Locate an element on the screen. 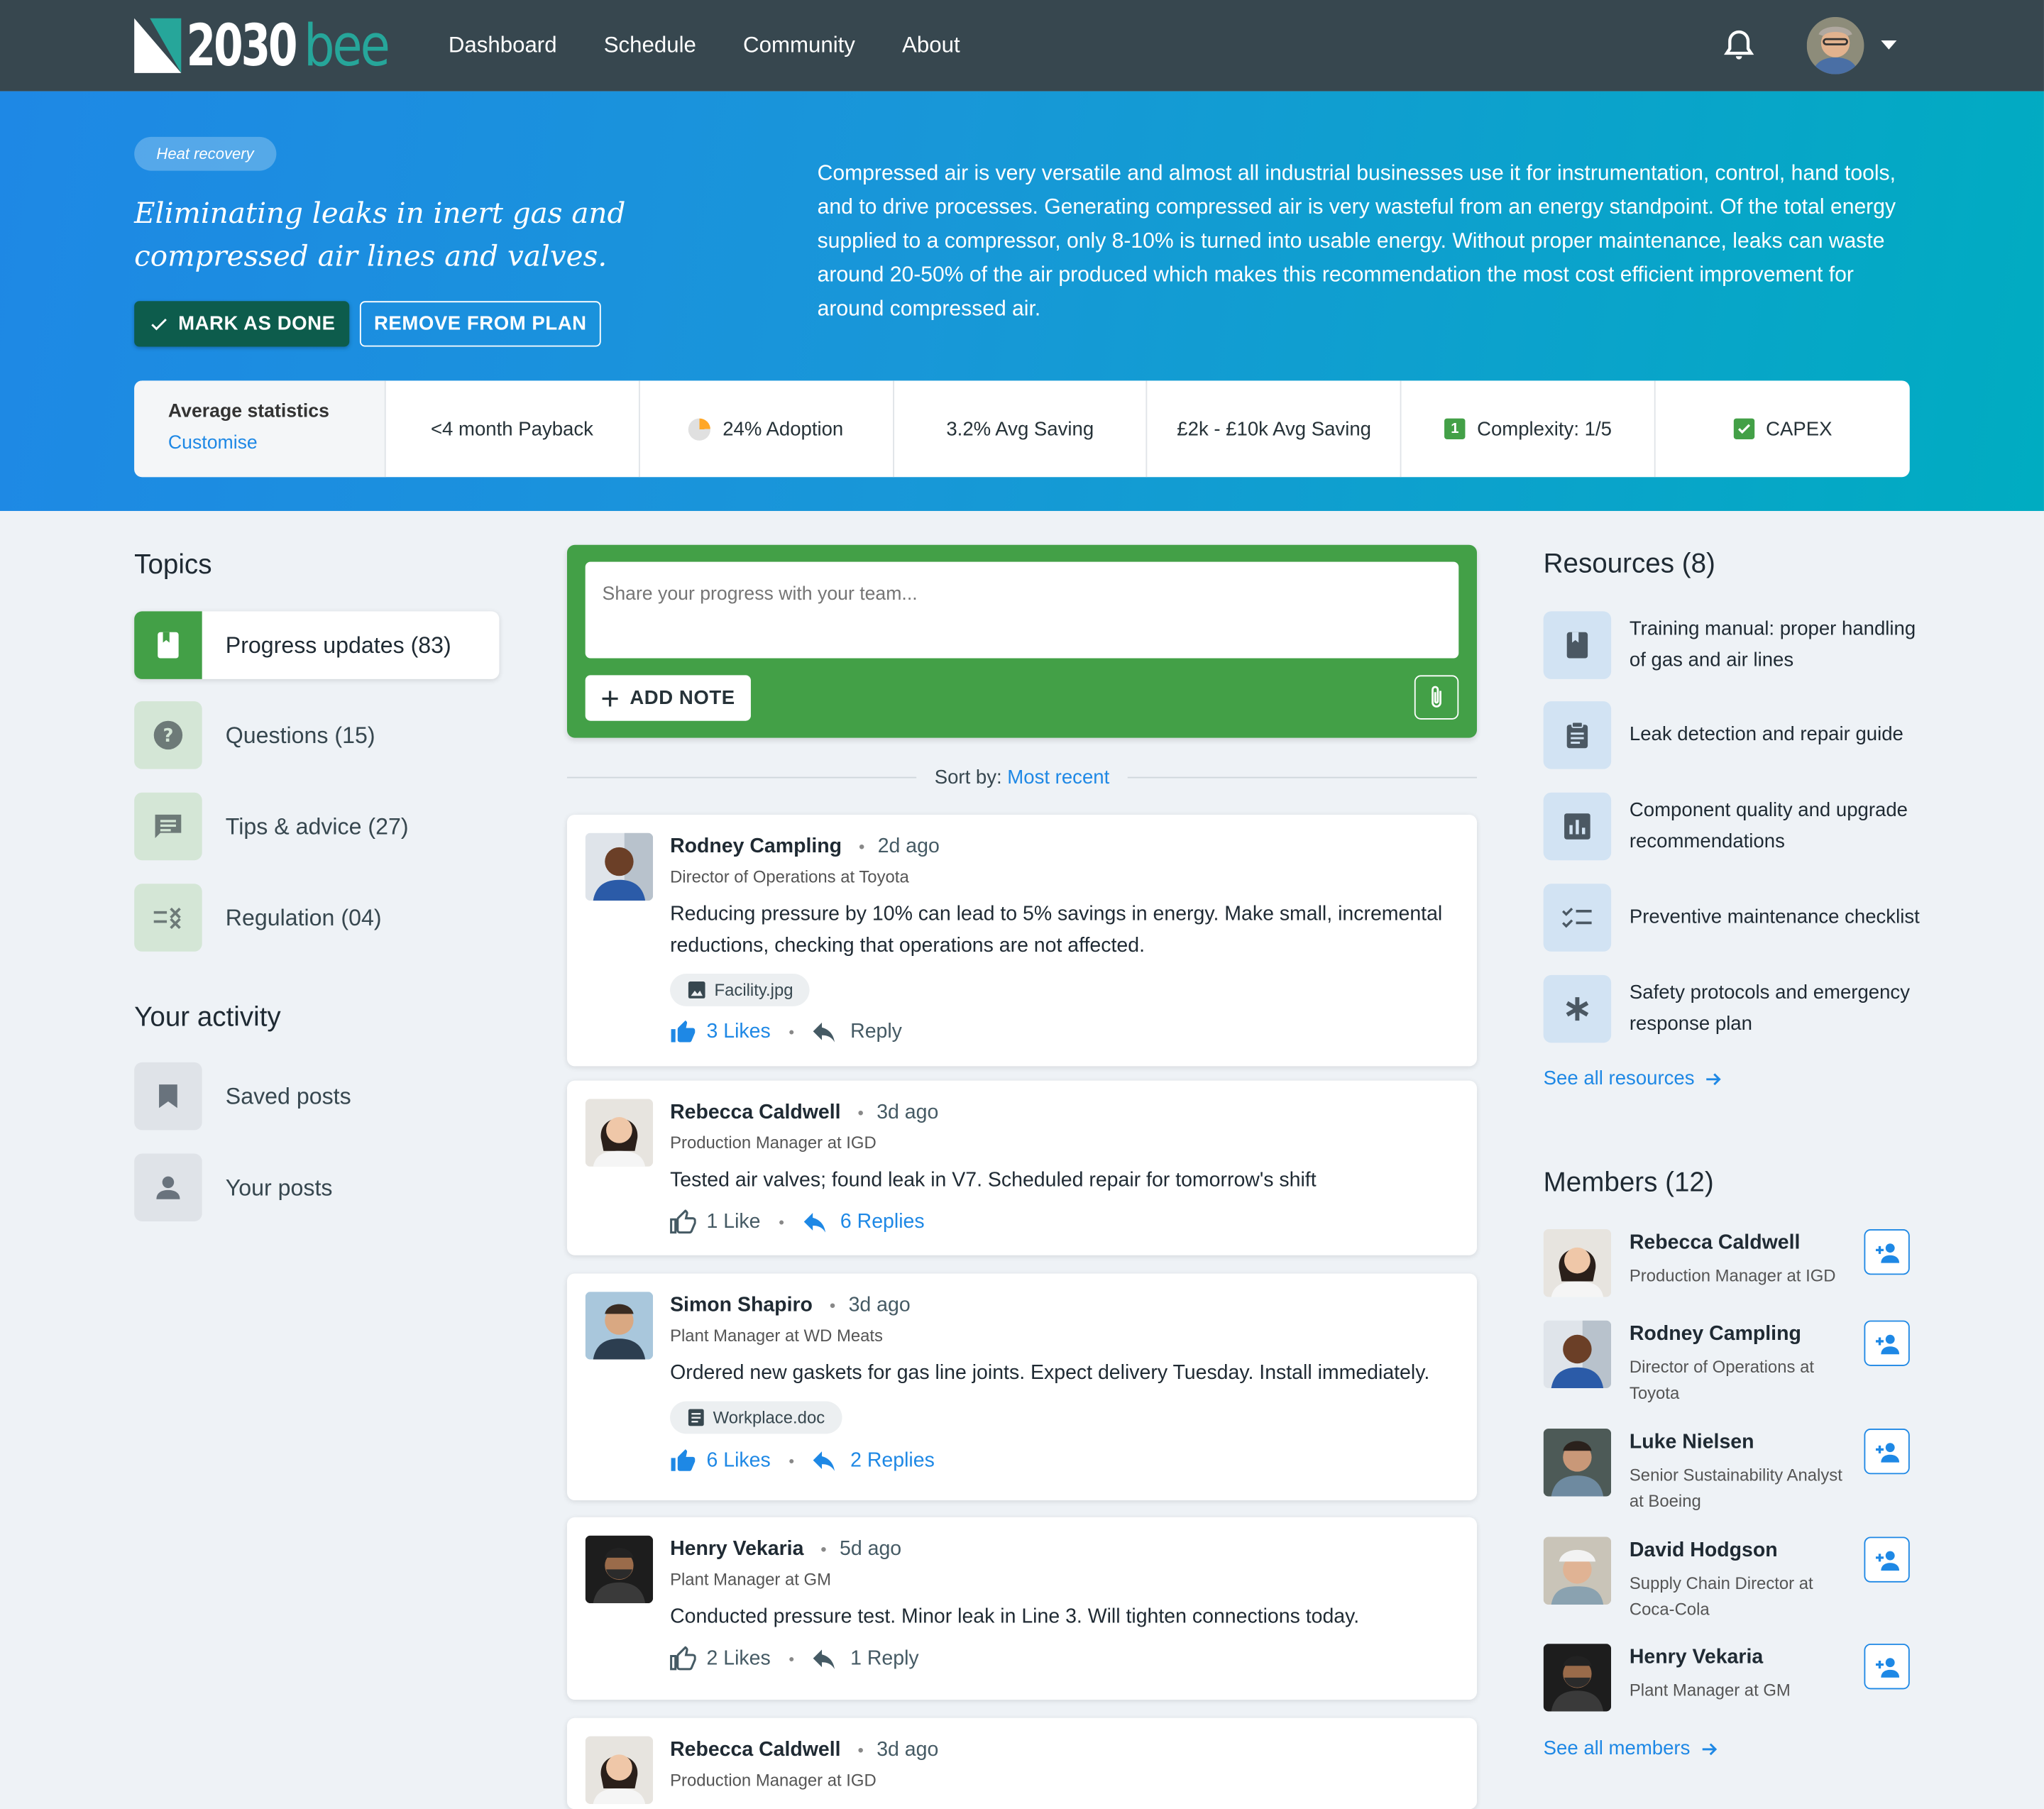 Image resolution: width=2044 pixels, height=1809 pixels. likes-count: 6 Likes is located at coordinates (738, 1461).